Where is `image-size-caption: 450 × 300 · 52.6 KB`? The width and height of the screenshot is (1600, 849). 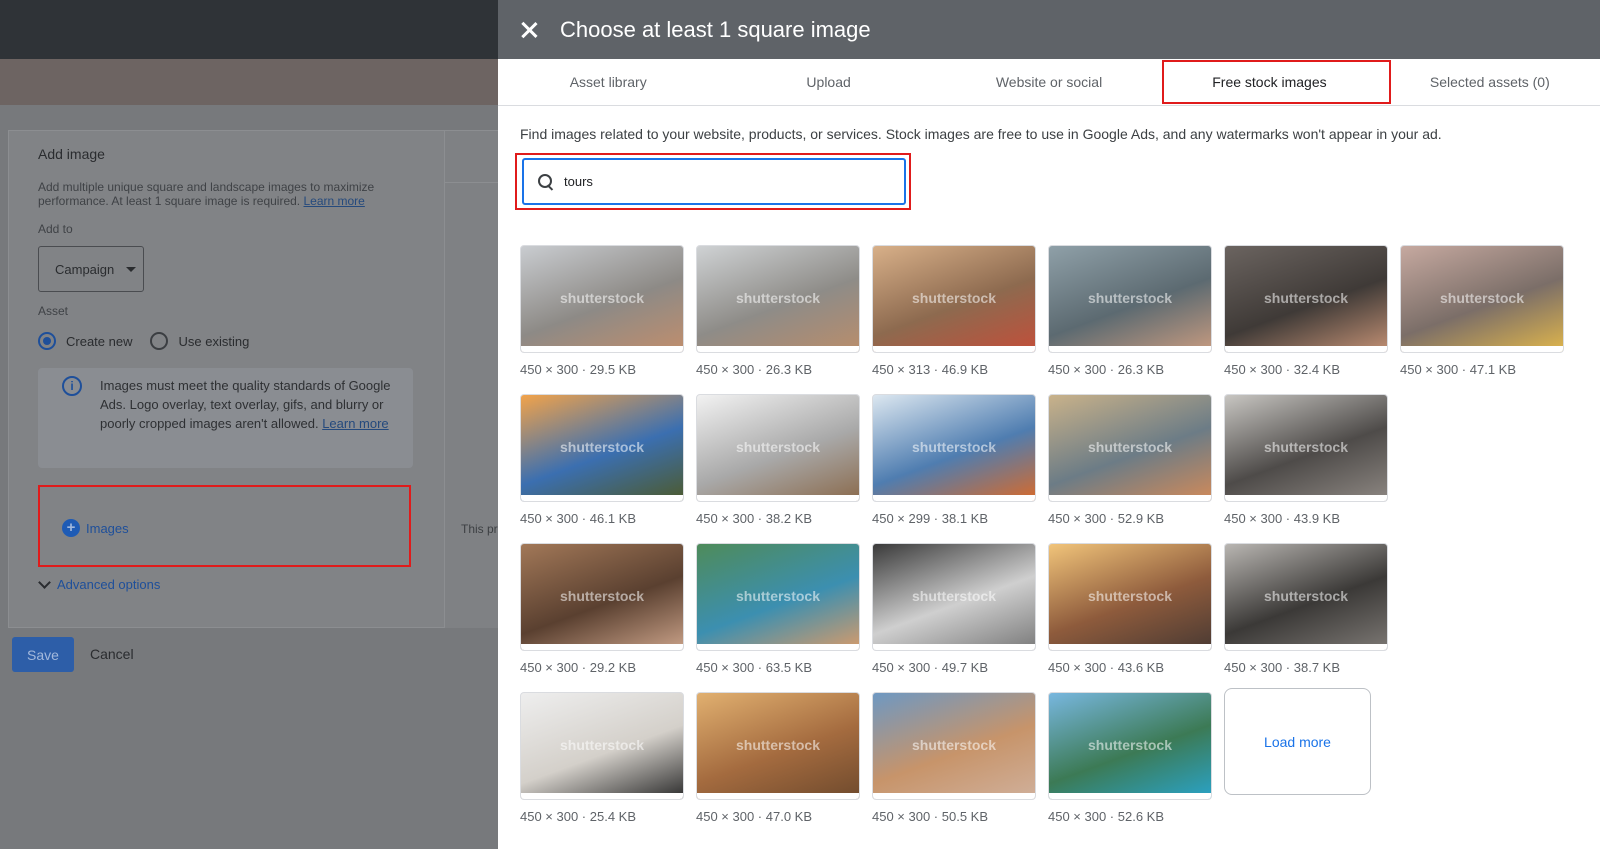
image-size-caption: 450 × 300 · 52.6 KB is located at coordinates (1106, 816).